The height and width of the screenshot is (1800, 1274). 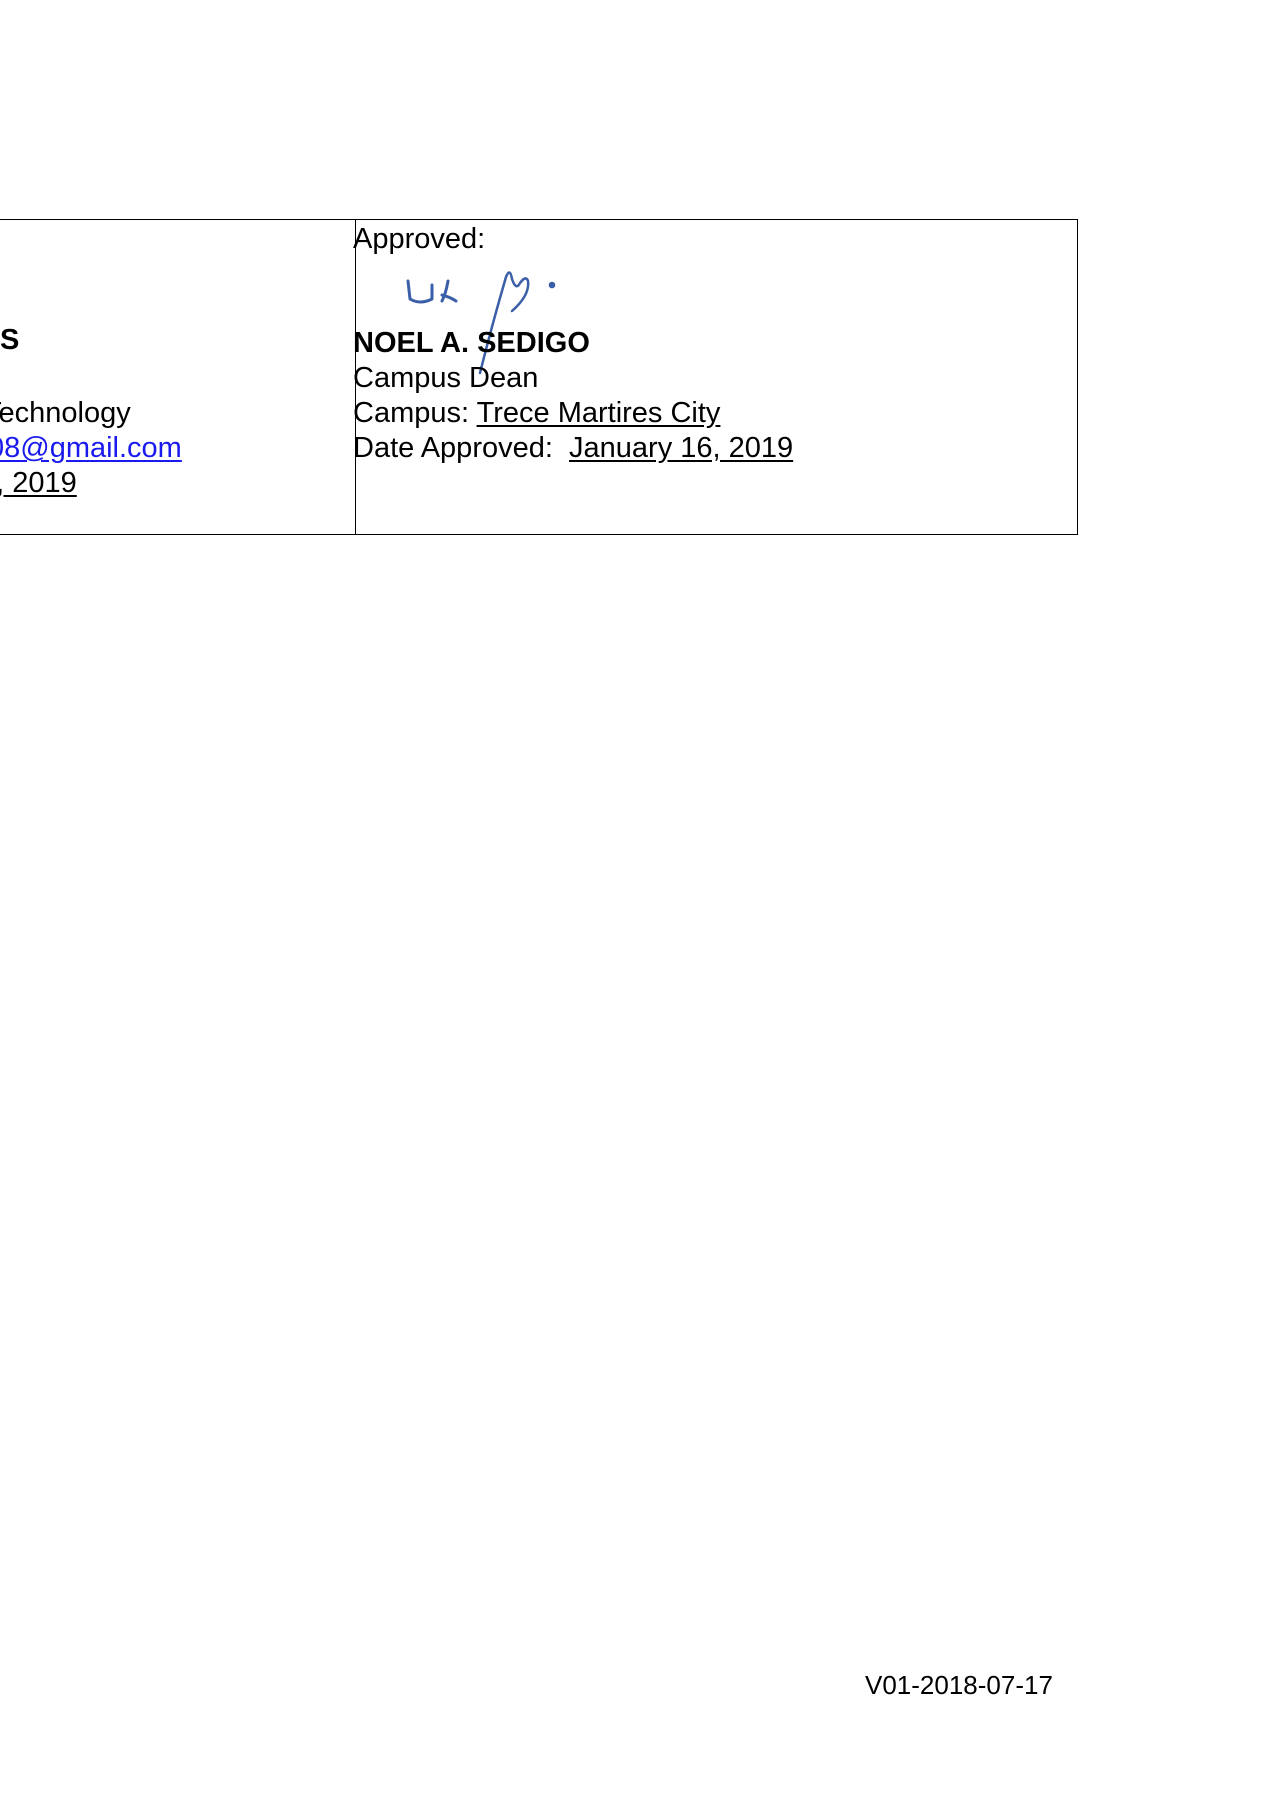 I want to click on approver-campus: Campus: Trece Martires City, so click(x=536, y=413).